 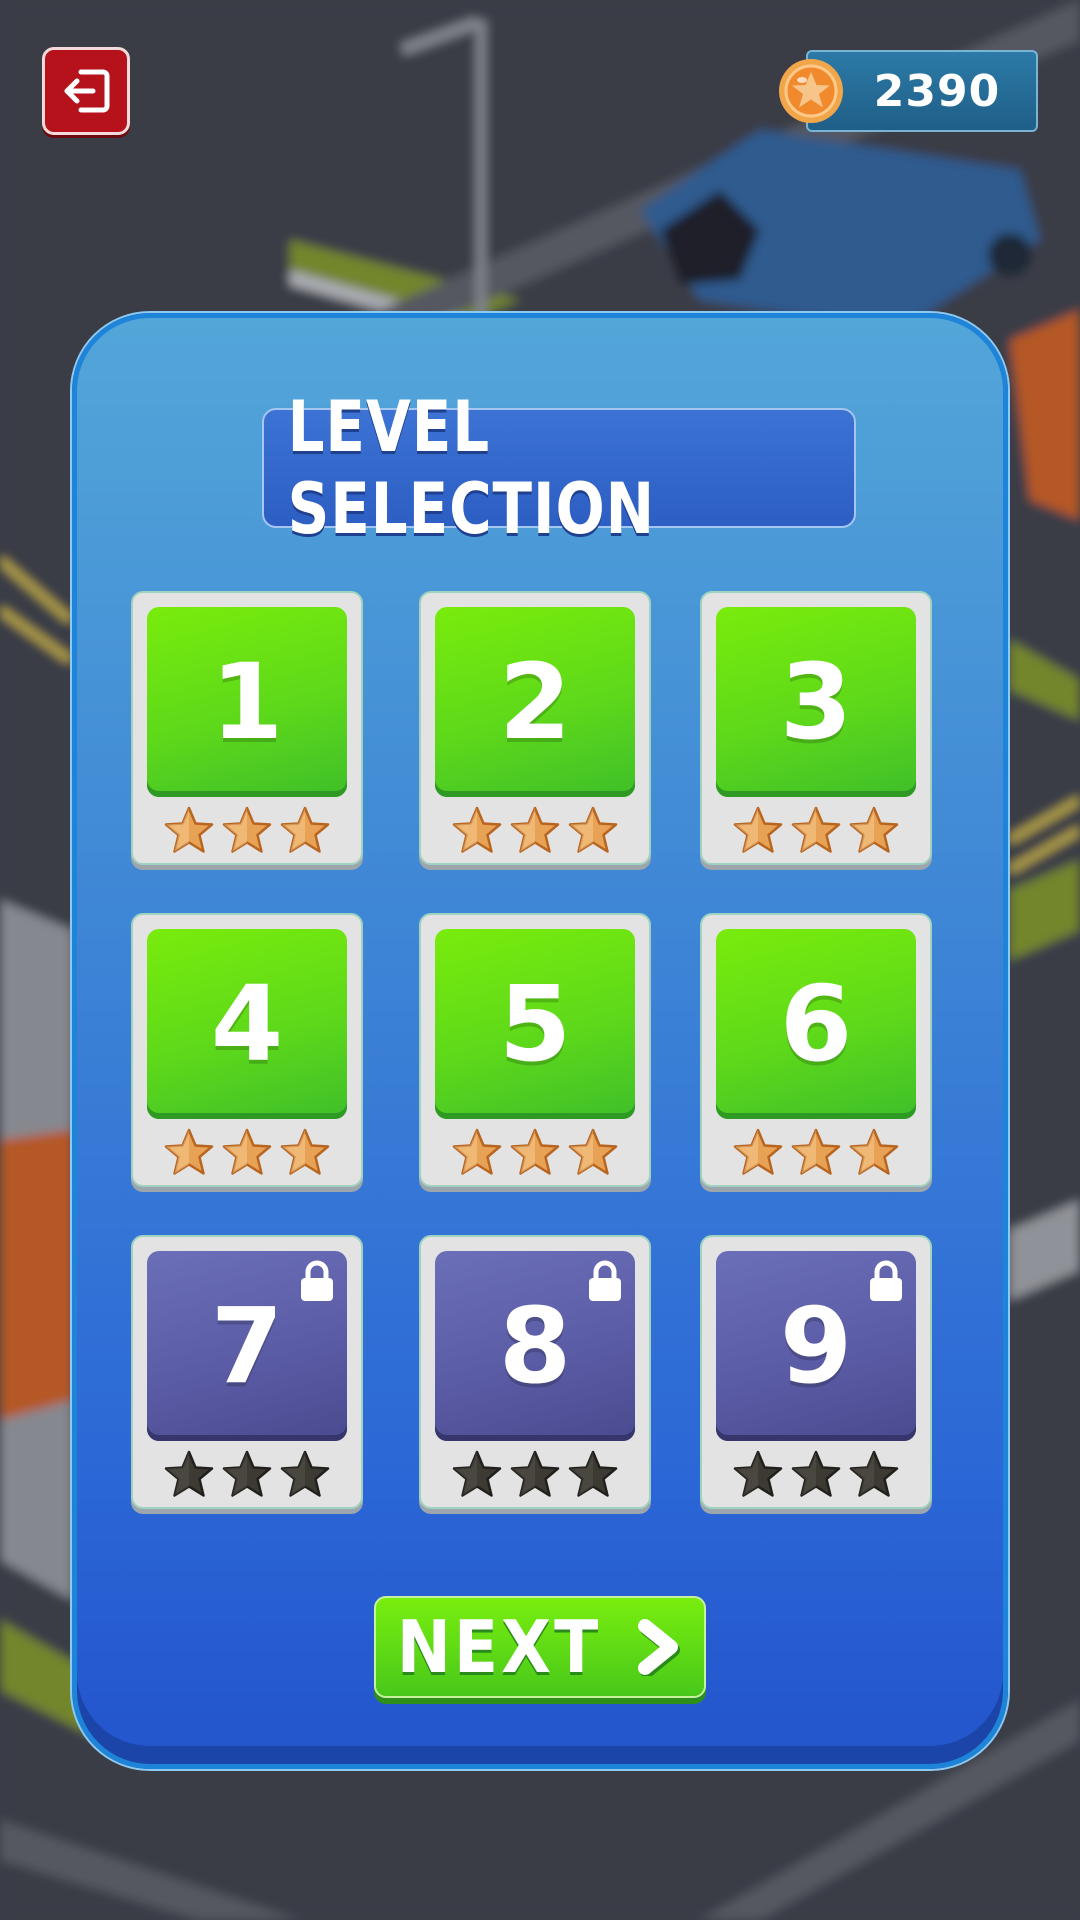 I want to click on exit-button, so click(x=86, y=91).